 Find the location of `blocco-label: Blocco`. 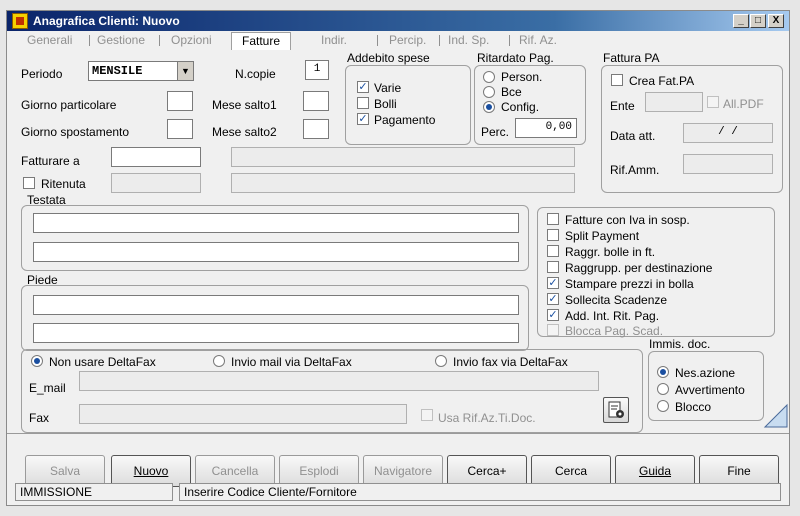

blocco-label: Blocco is located at coordinates (693, 407).